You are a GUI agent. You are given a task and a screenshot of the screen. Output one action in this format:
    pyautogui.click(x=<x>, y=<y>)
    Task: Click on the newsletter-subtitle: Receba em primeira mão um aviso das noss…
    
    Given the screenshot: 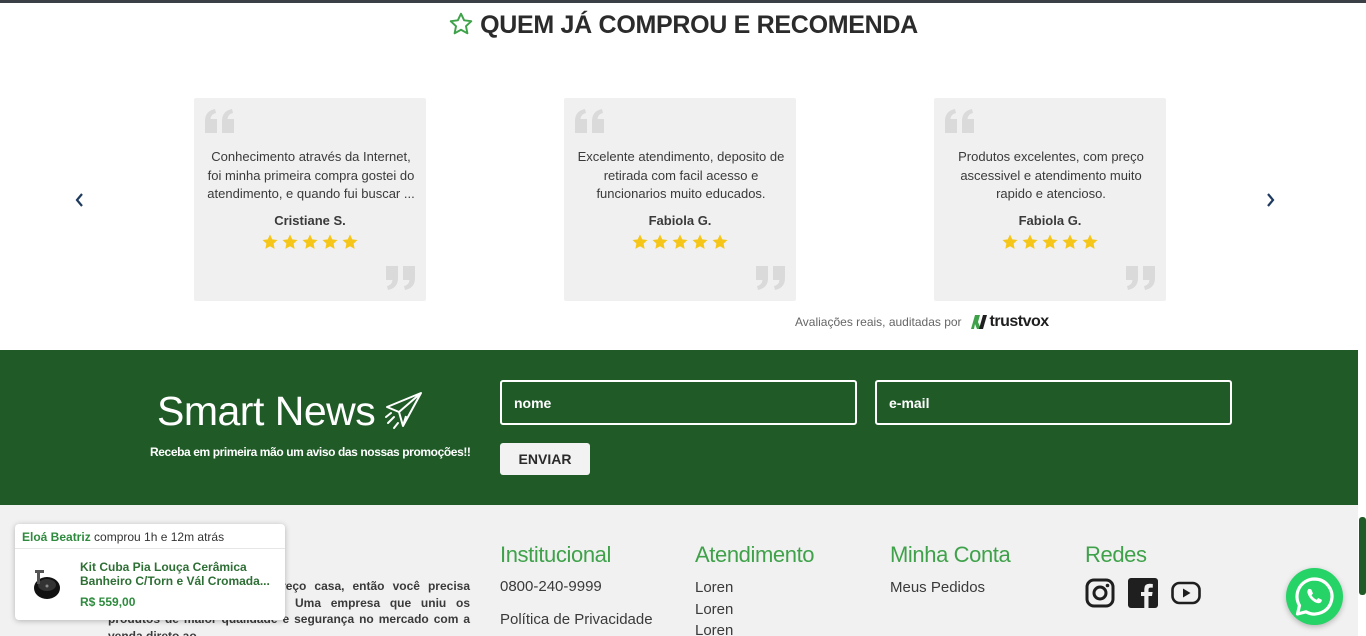 What is the action you would take?
    pyautogui.click(x=310, y=452)
    